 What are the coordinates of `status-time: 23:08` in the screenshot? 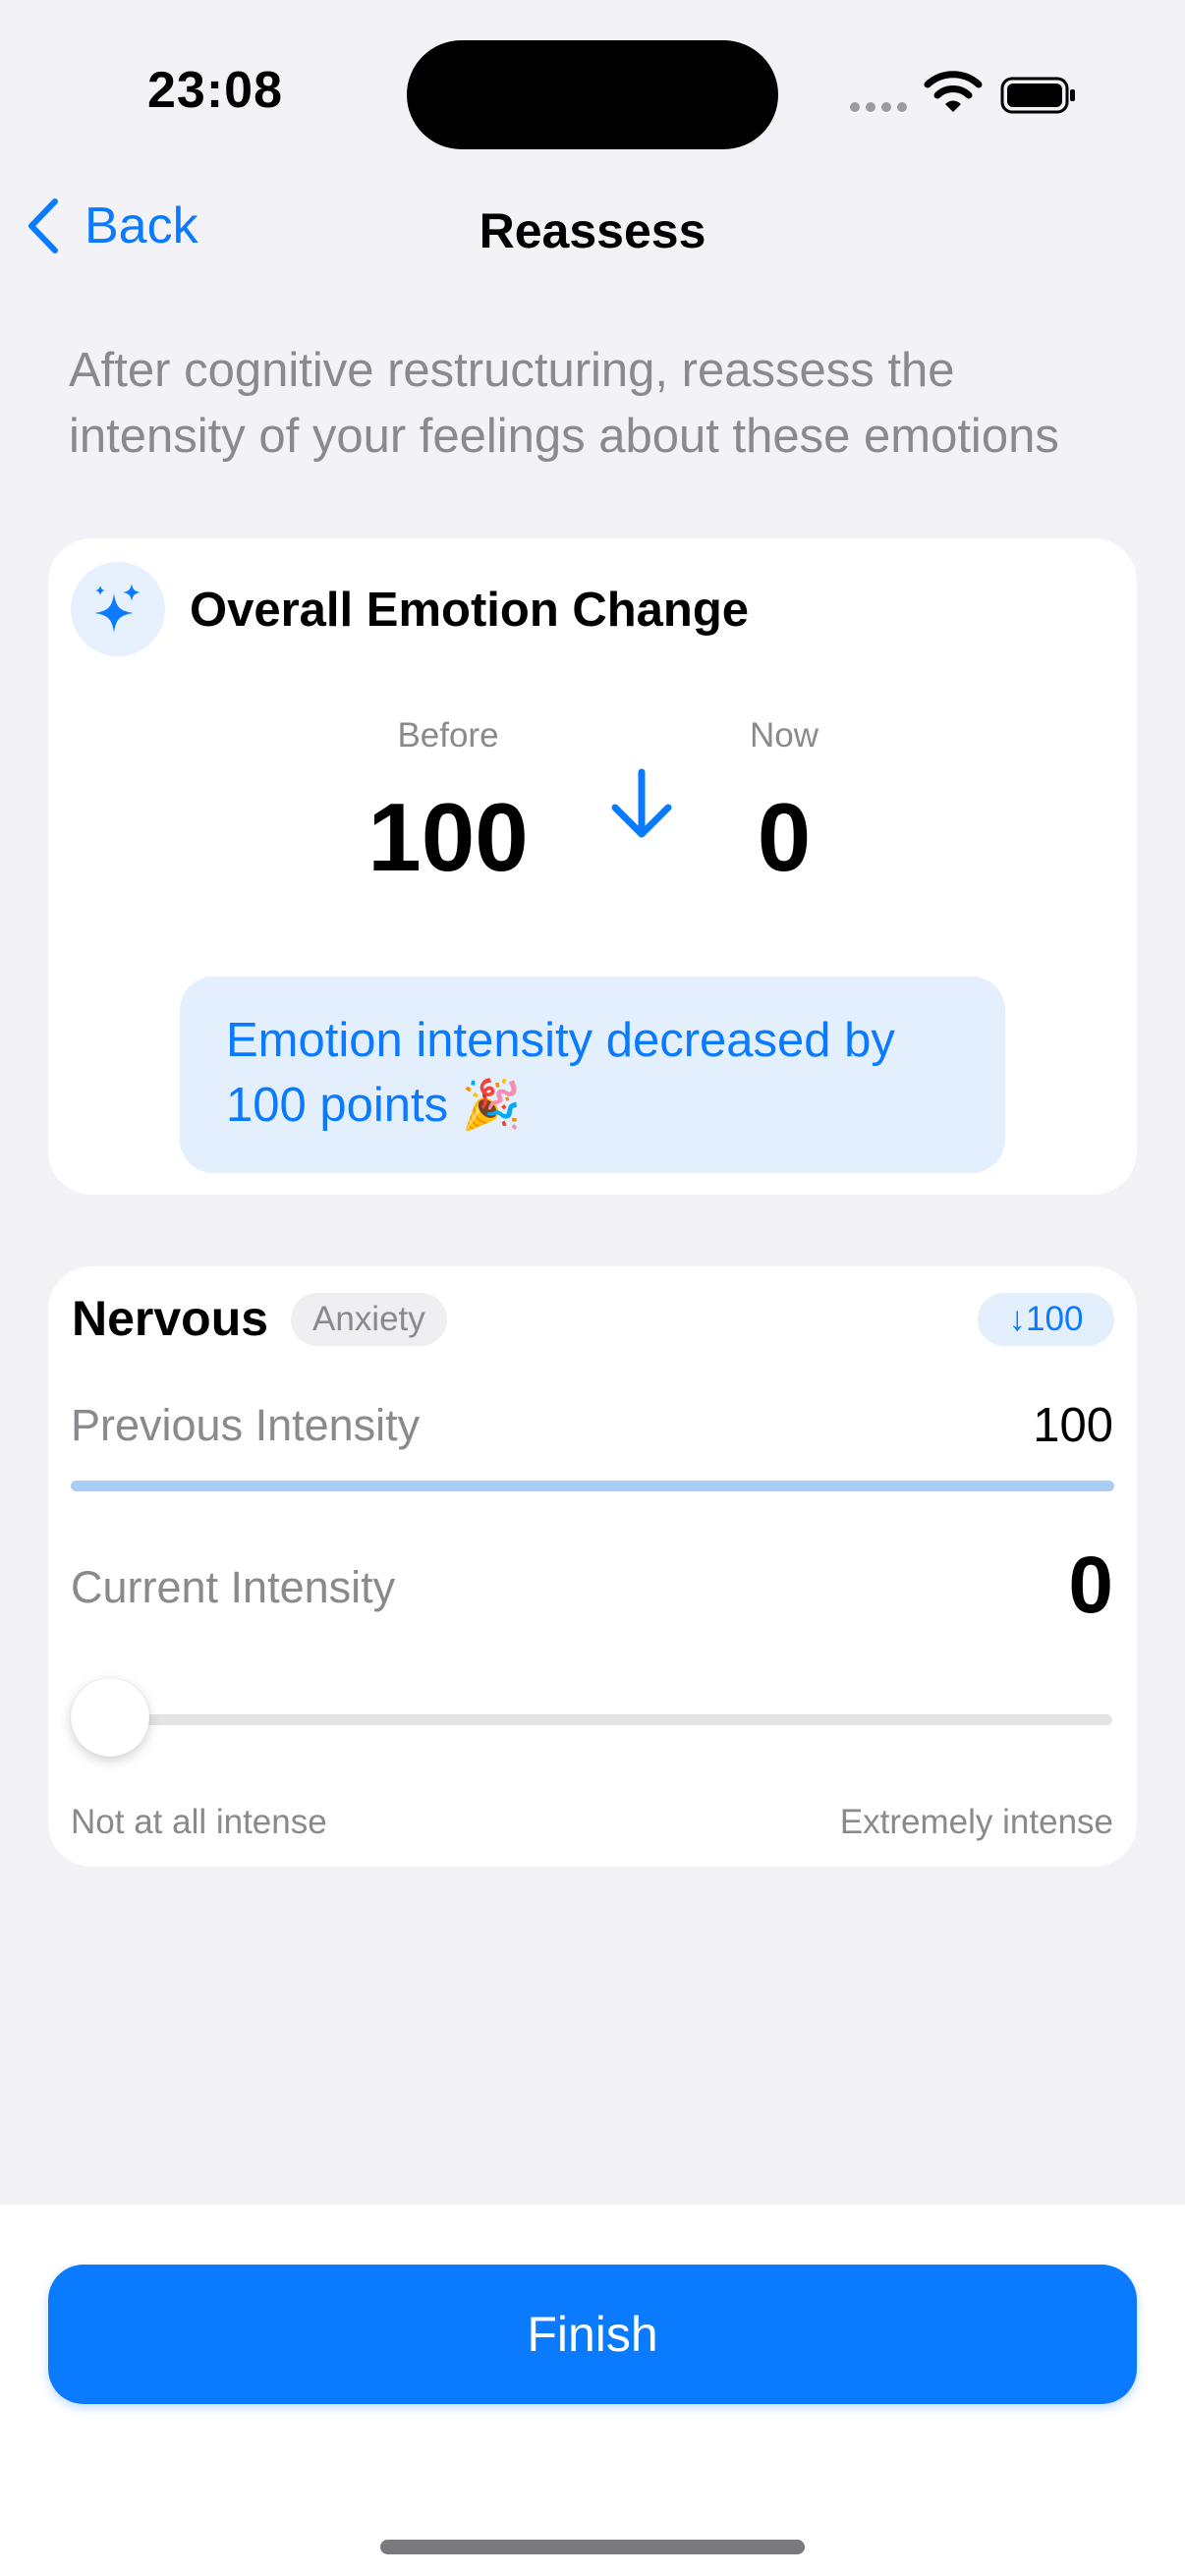 It's located at (215, 90).